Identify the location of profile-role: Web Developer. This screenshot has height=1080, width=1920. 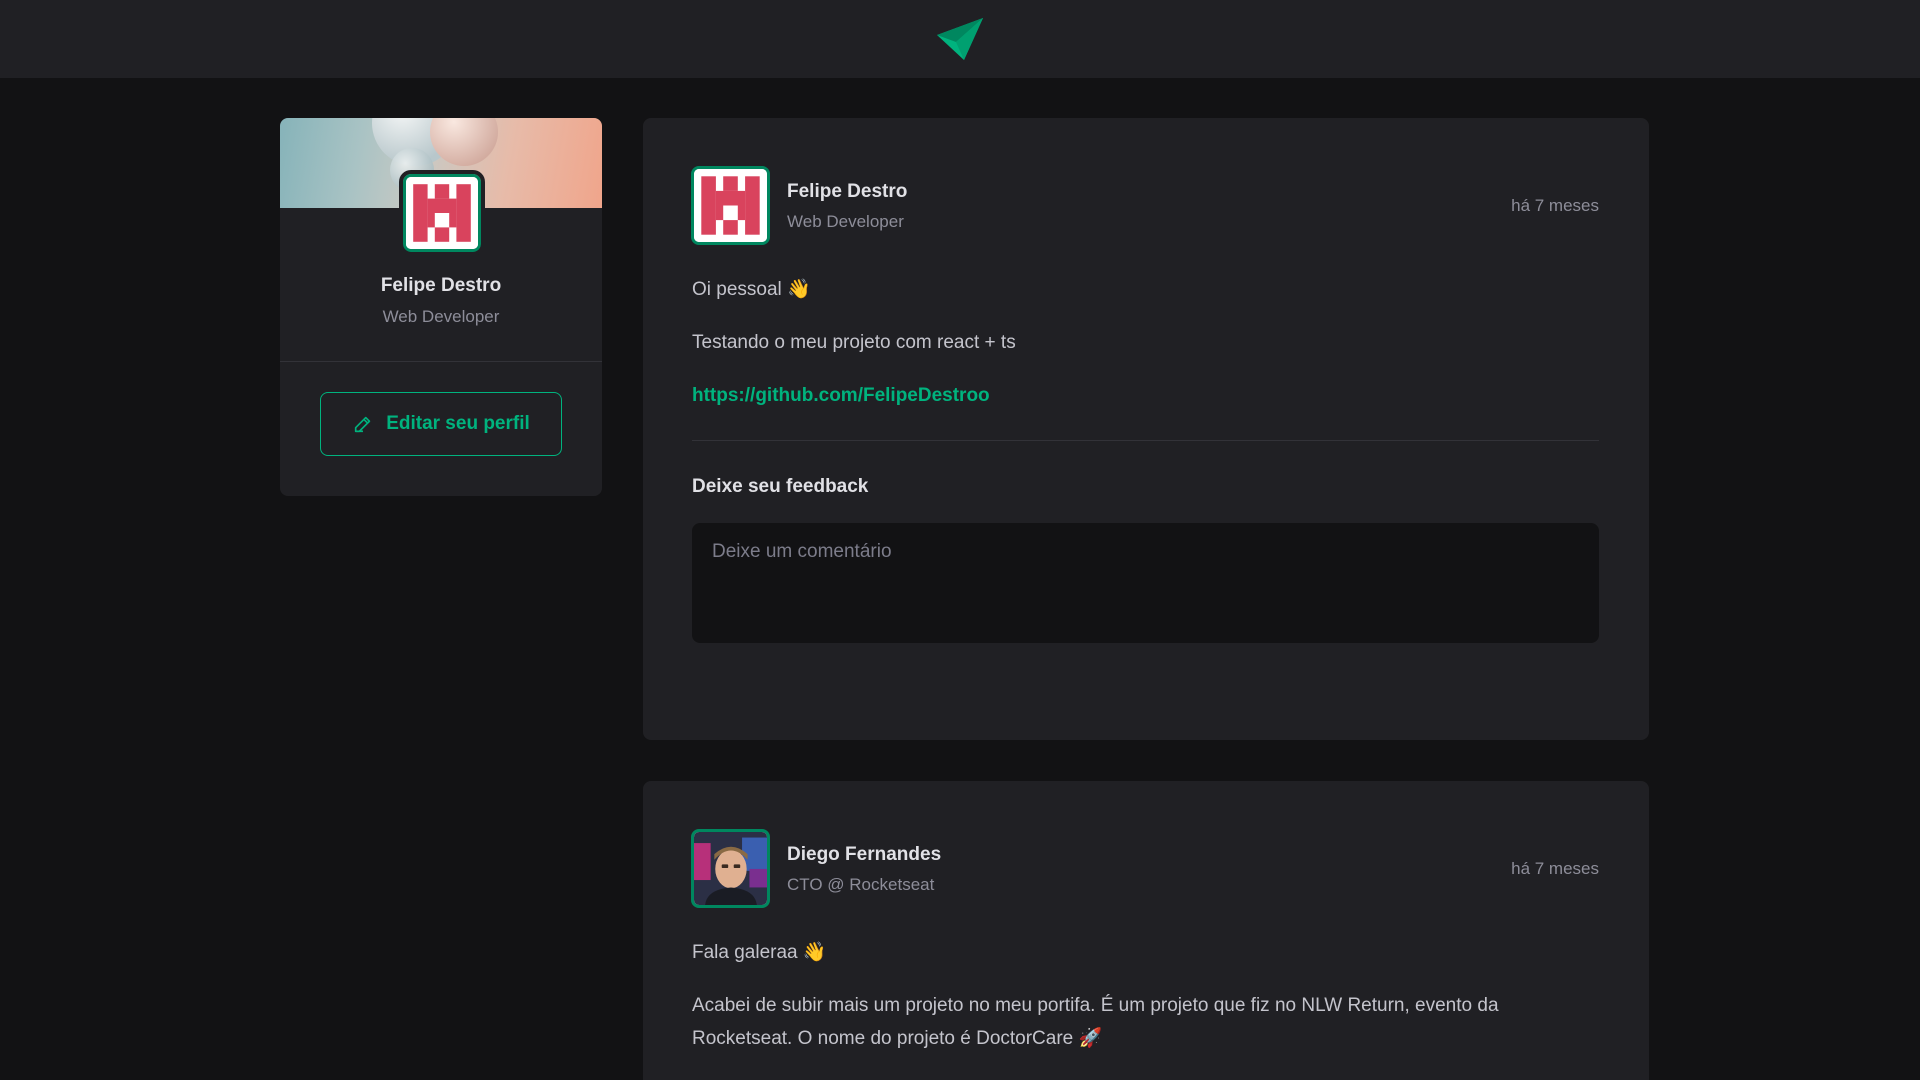
(441, 316).